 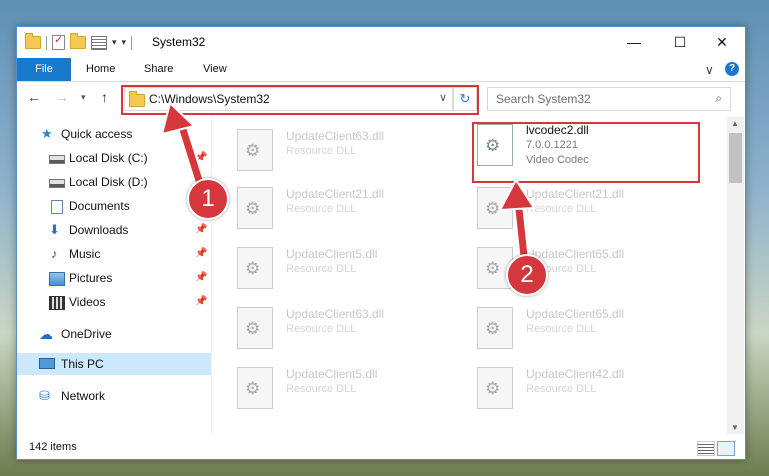 I want to click on address-highlight-box, so click(x=300, y=100).